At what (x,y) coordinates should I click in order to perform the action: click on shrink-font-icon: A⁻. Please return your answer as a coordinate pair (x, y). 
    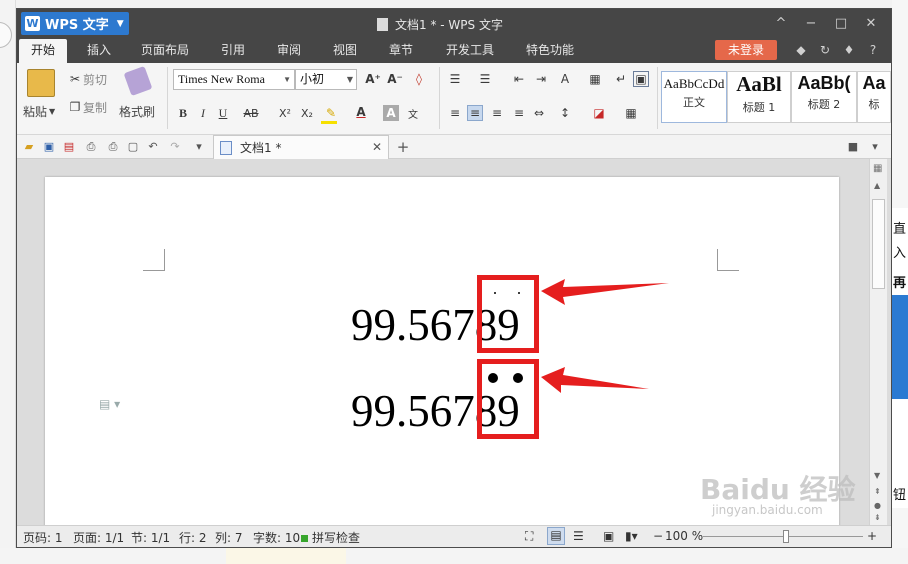
    Looking at the image, I should click on (395, 79).